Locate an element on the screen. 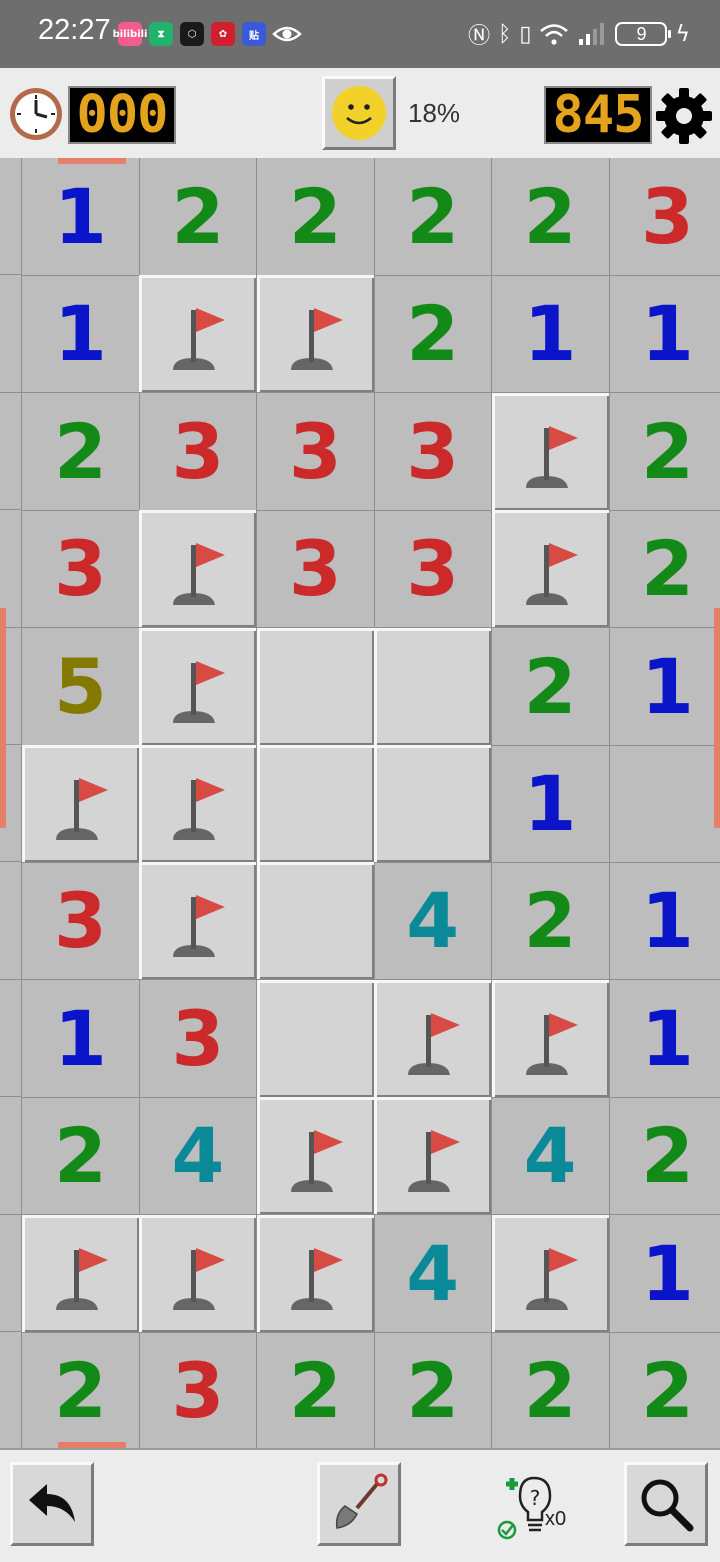 The width and height of the screenshot is (720, 1562). scroll-indicator is located at coordinates (92, 161).